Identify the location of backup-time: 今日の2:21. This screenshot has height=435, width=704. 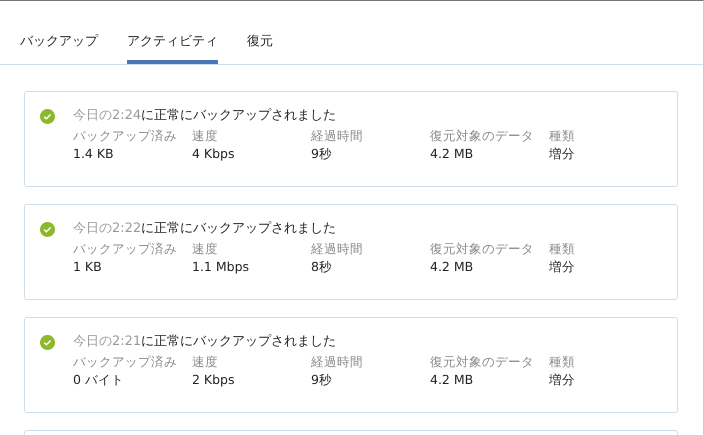
(107, 342).